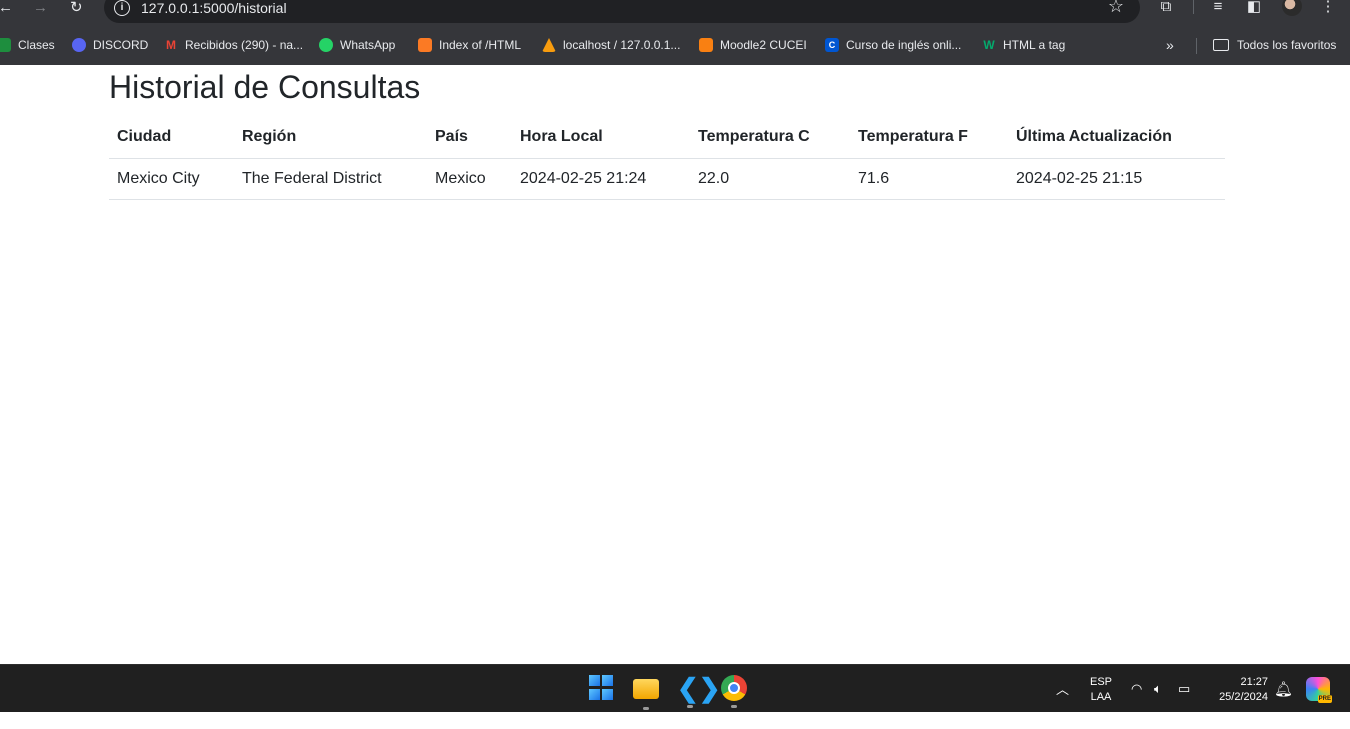 Image resolution: width=1350 pixels, height=729 pixels. Describe the element at coordinates (1324, 699) in the screenshot. I see `copilot-preview-badge: PRE` at that location.